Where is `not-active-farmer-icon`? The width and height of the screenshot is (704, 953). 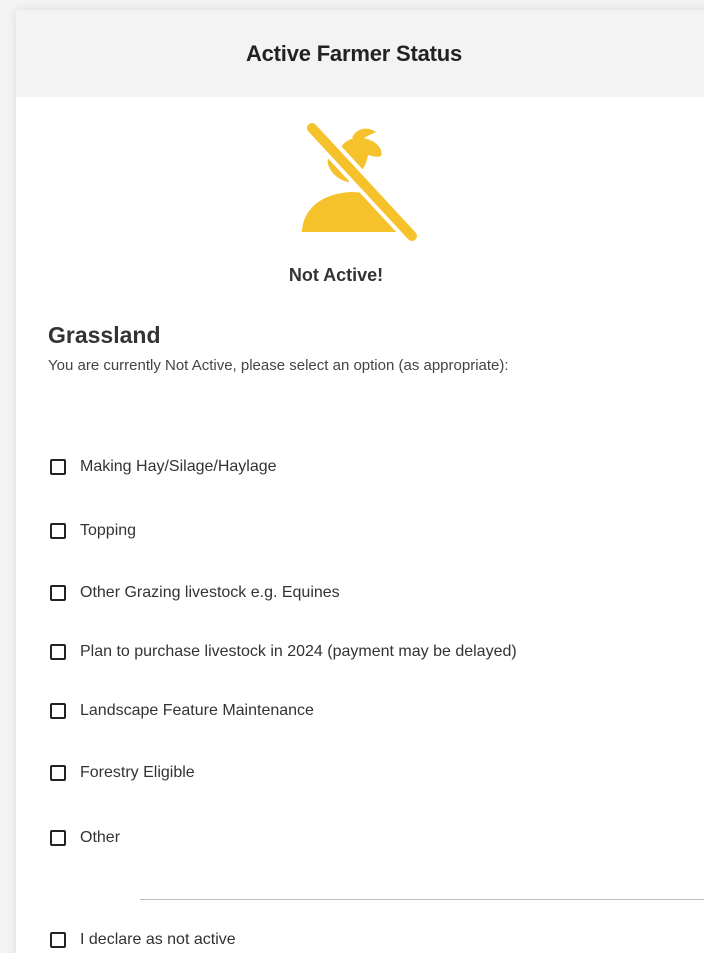
not-active-farmer-icon is located at coordinates (362, 183).